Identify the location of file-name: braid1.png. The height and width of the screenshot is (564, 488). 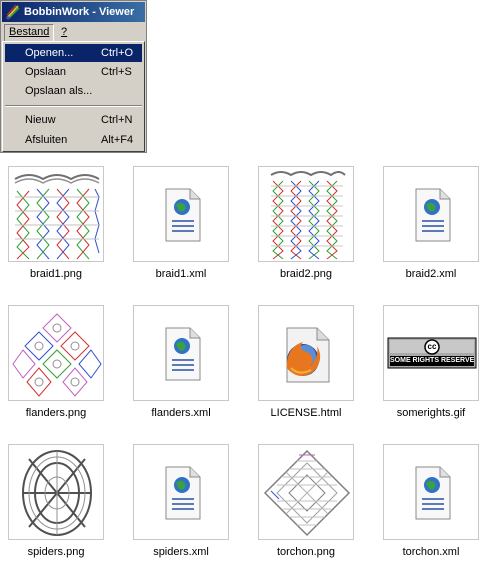
(56, 274).